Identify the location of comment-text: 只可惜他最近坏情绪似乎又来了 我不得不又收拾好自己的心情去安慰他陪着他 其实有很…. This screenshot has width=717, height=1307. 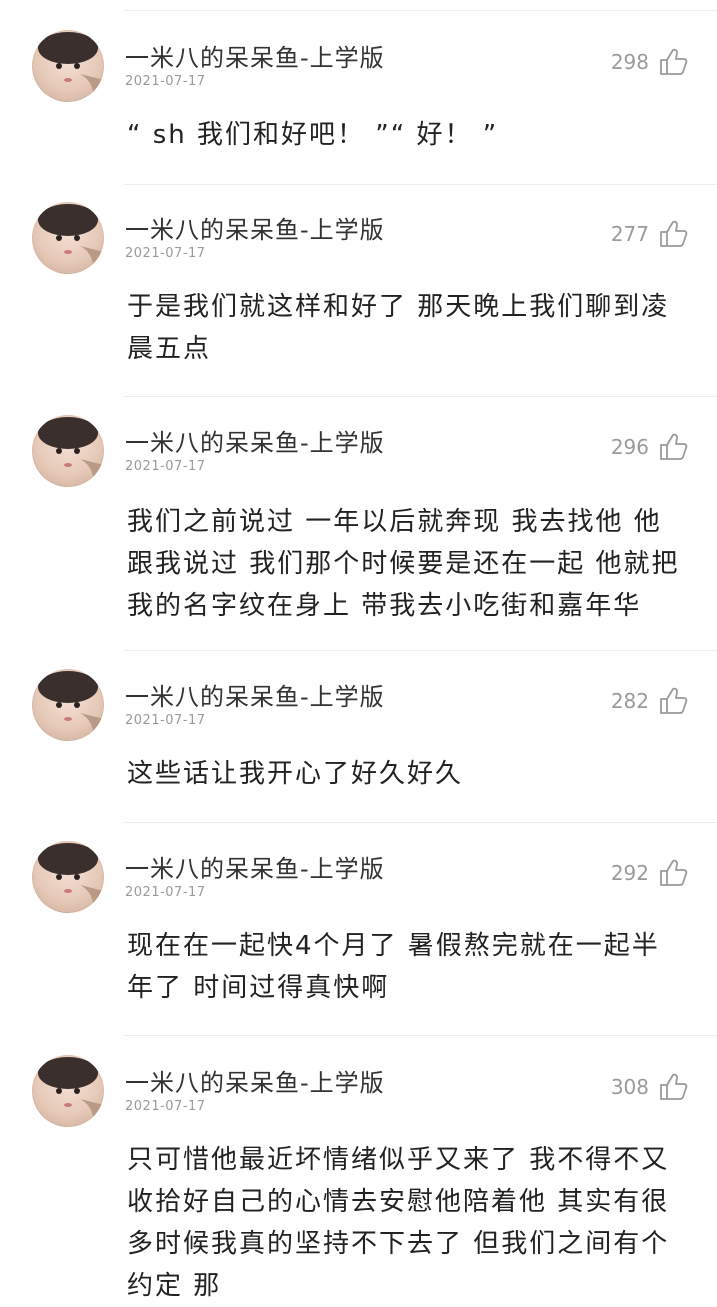
(398, 1223).